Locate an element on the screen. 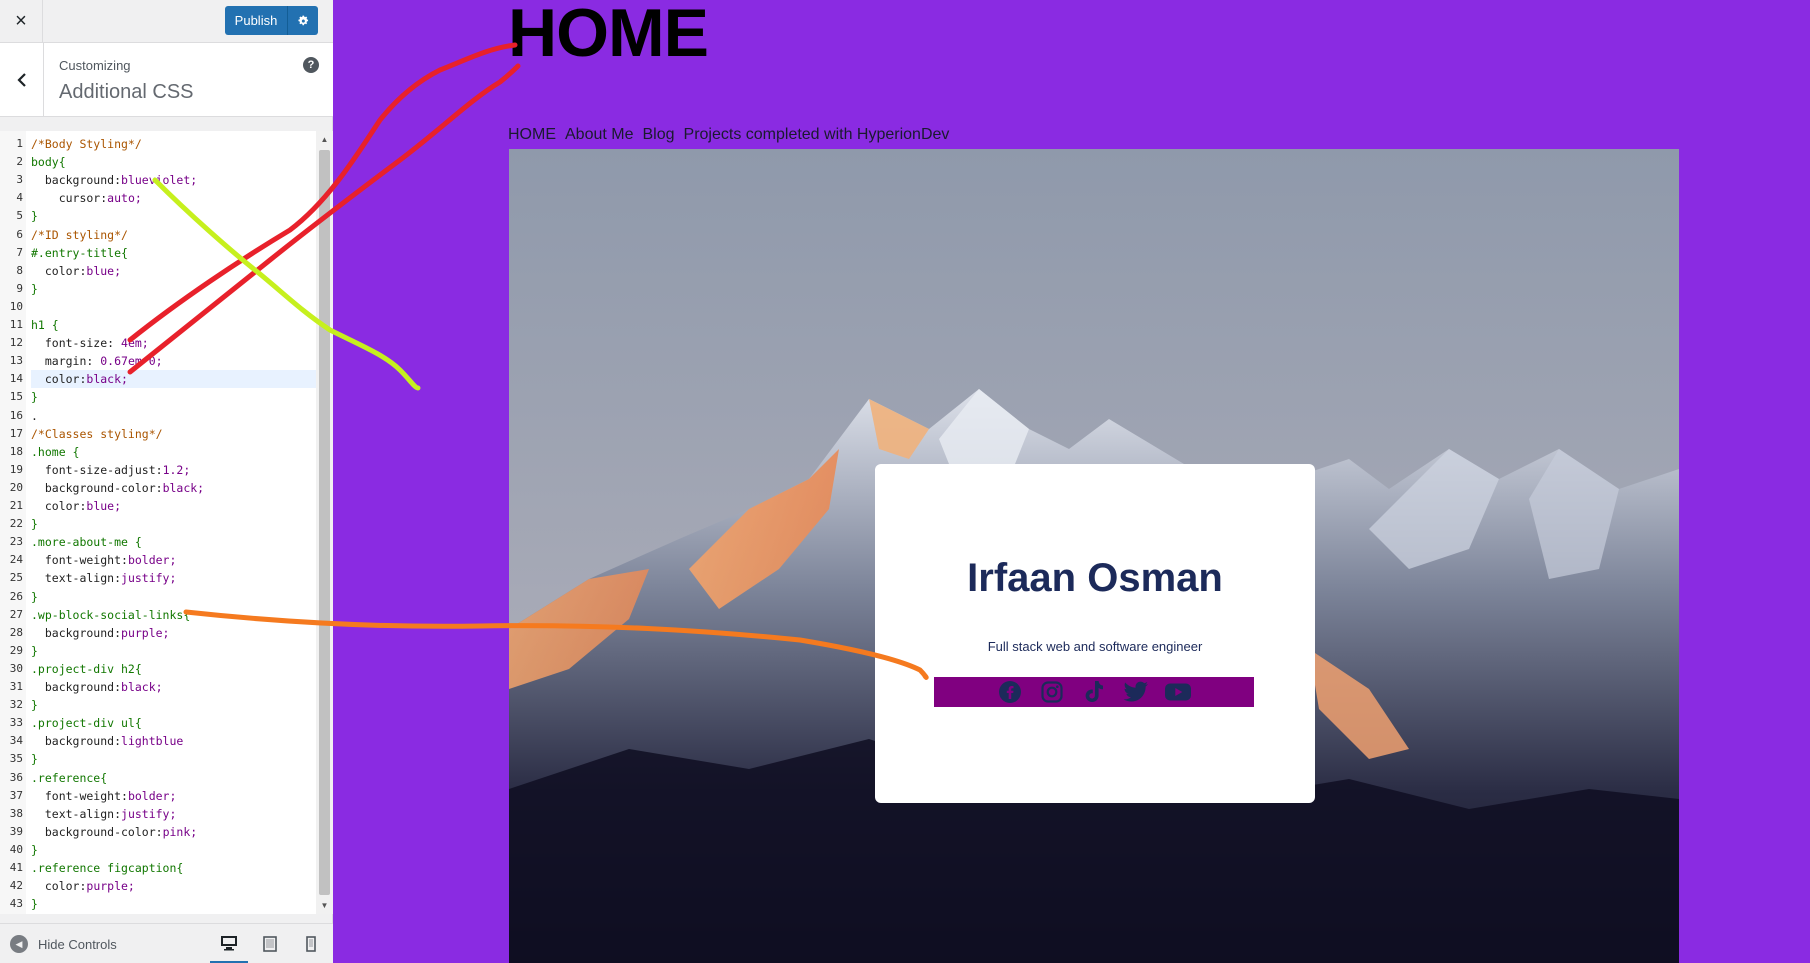 The height and width of the screenshot is (963, 1810). code-line: background:lightblue is located at coordinates (174, 741).